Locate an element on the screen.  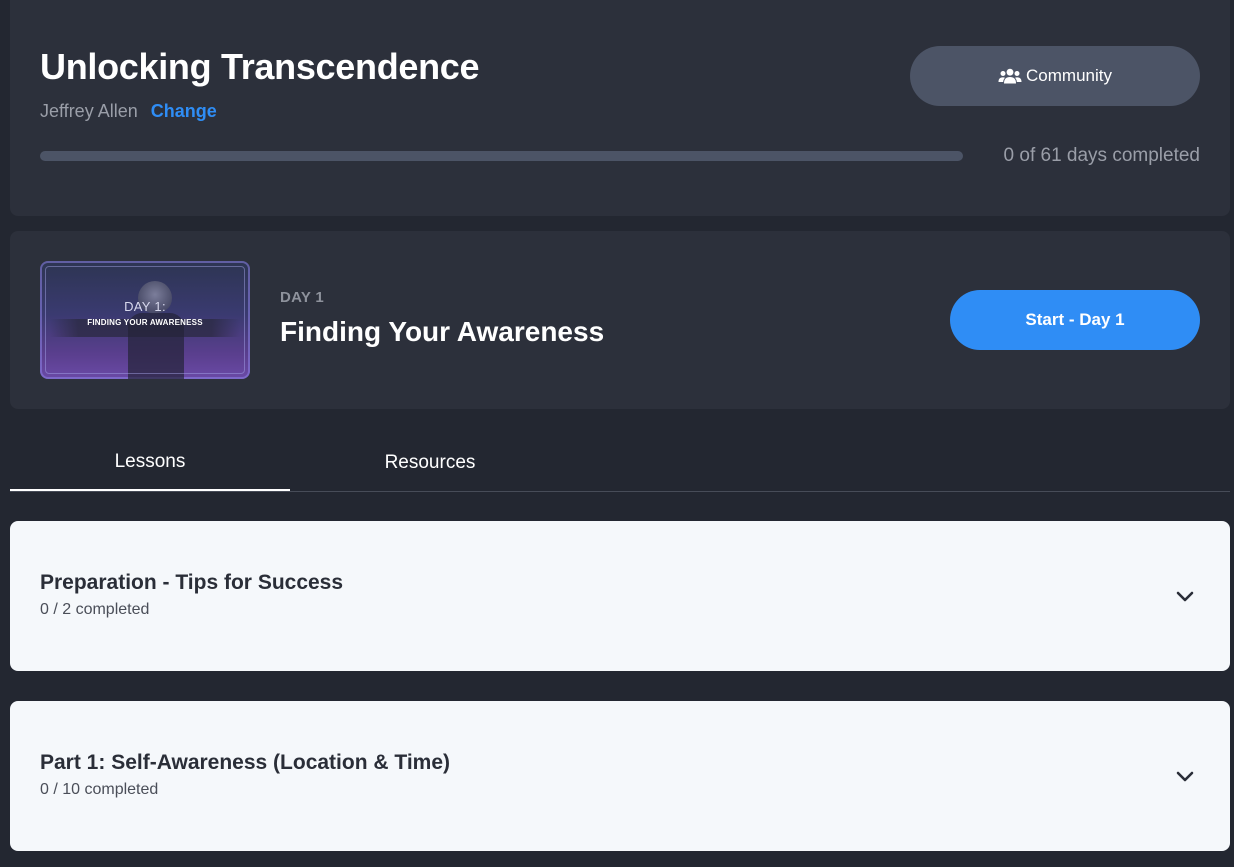
start-day-button: Start - Day 1 is located at coordinates (1075, 320).